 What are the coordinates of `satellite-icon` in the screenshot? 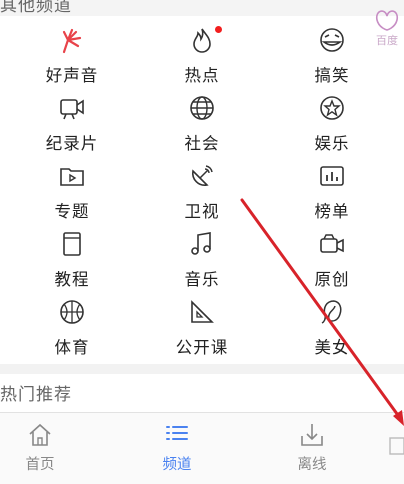 It's located at (202, 176).